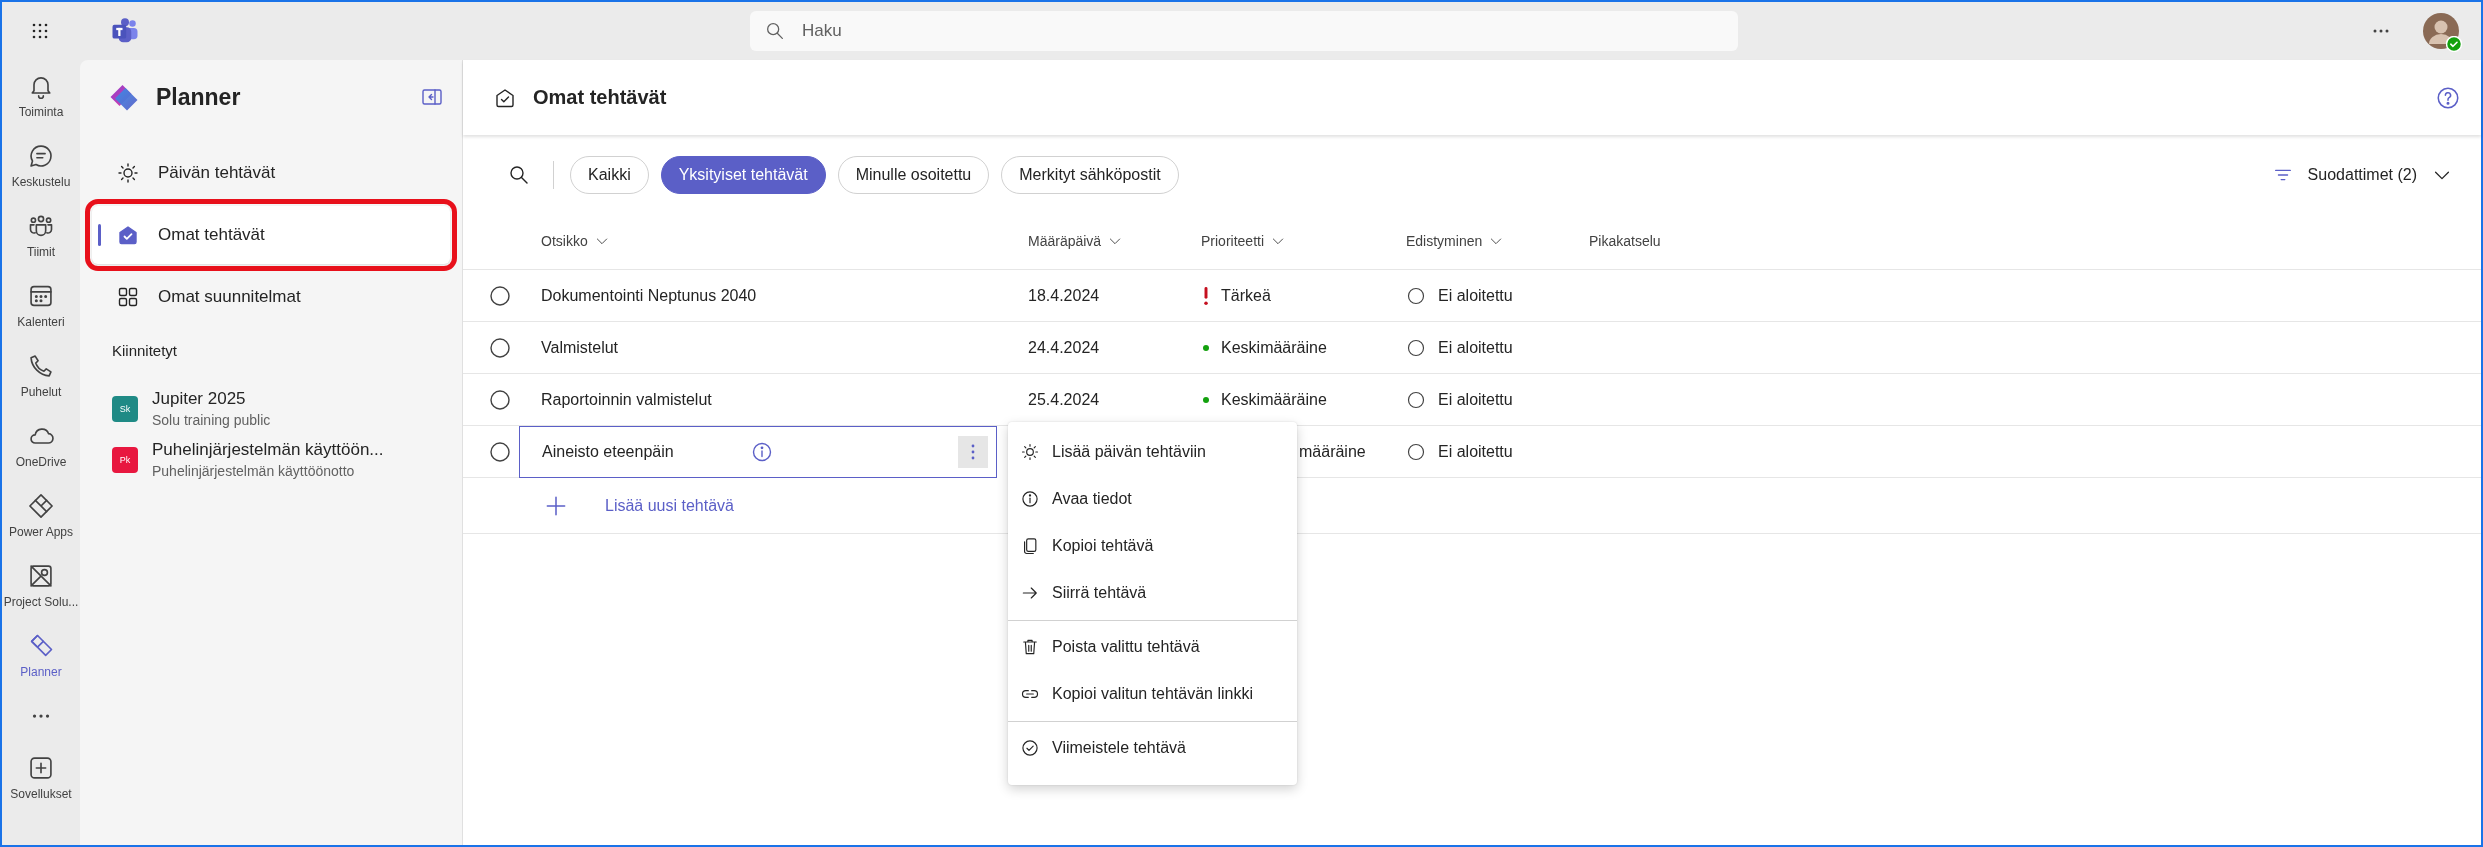 The height and width of the screenshot is (847, 2483). What do you see at coordinates (2454, 44) in the screenshot?
I see `status-available-icon` at bounding box center [2454, 44].